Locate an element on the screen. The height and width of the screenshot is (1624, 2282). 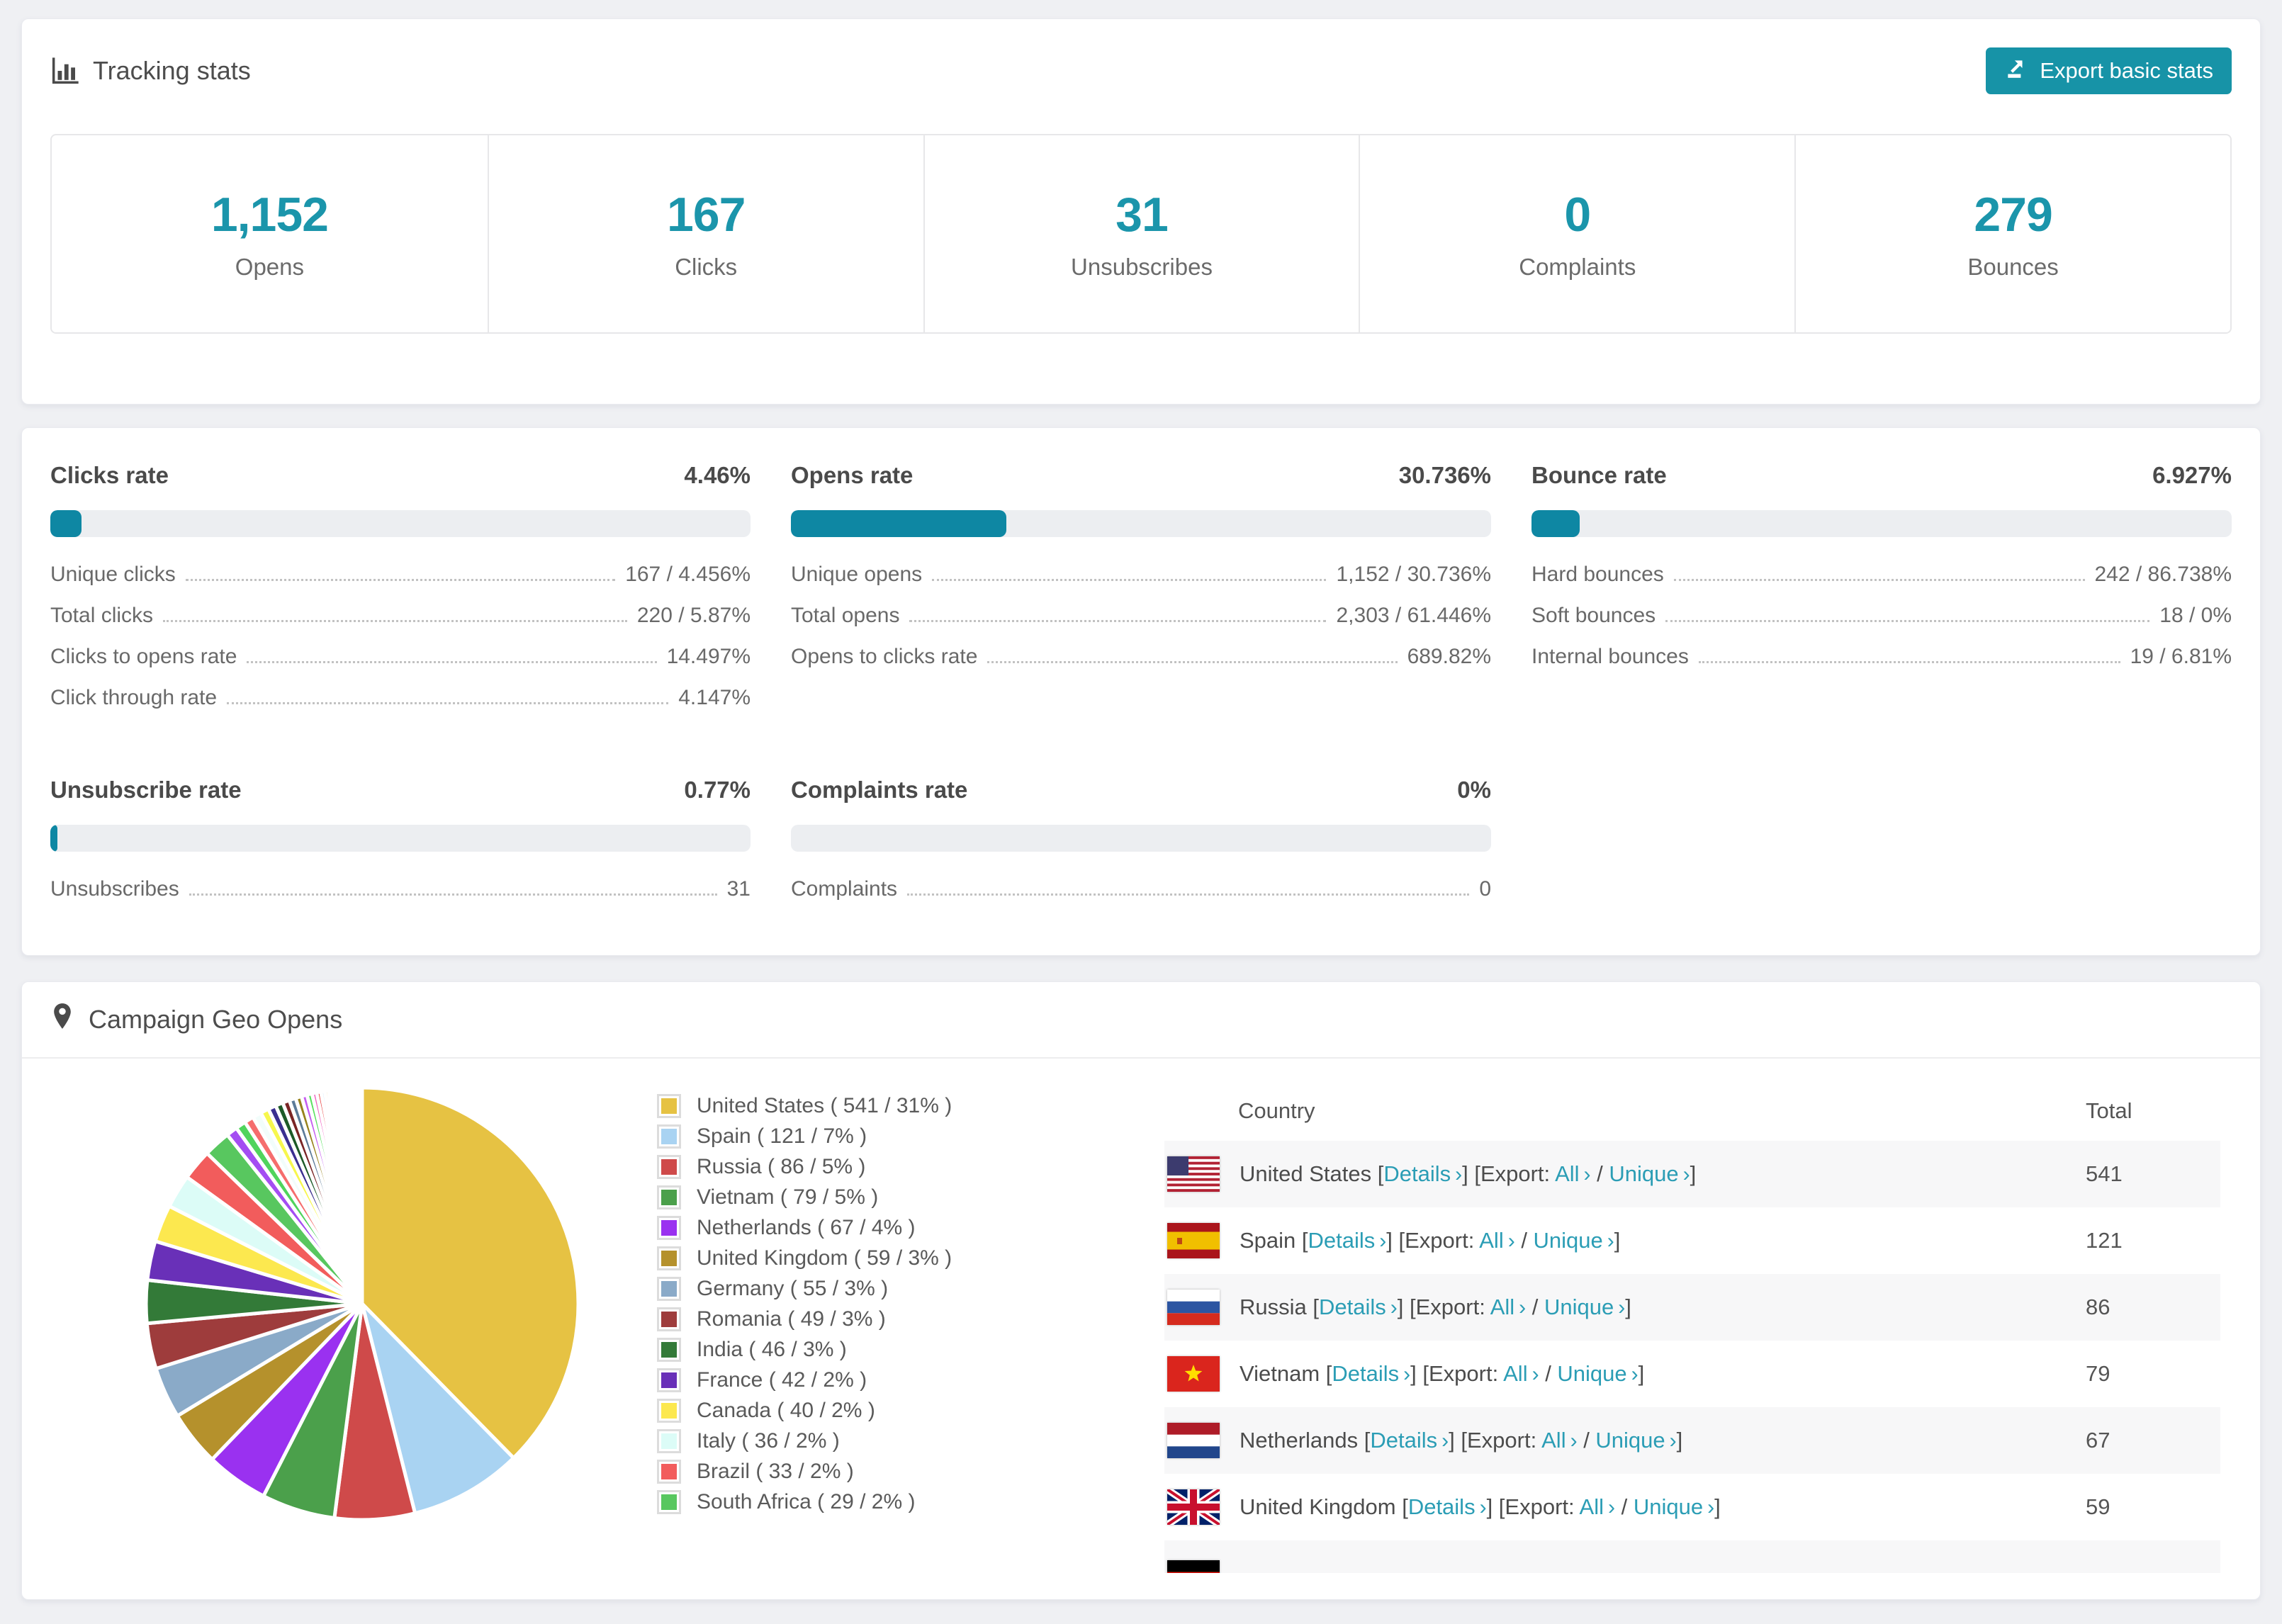
geo-pie-column is located at coordinates (339, 1291).